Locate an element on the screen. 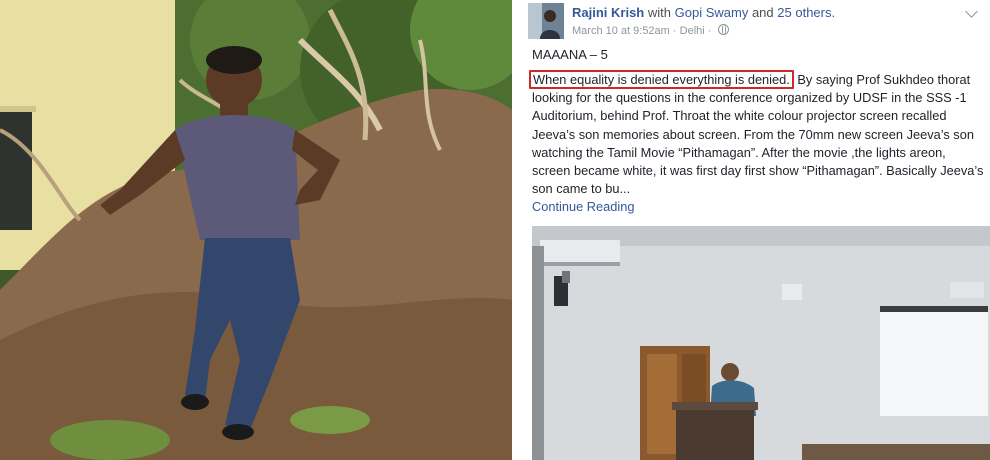 The width and height of the screenshot is (990, 460). continue-reading-link: Continue Reading is located at coordinates (583, 206).